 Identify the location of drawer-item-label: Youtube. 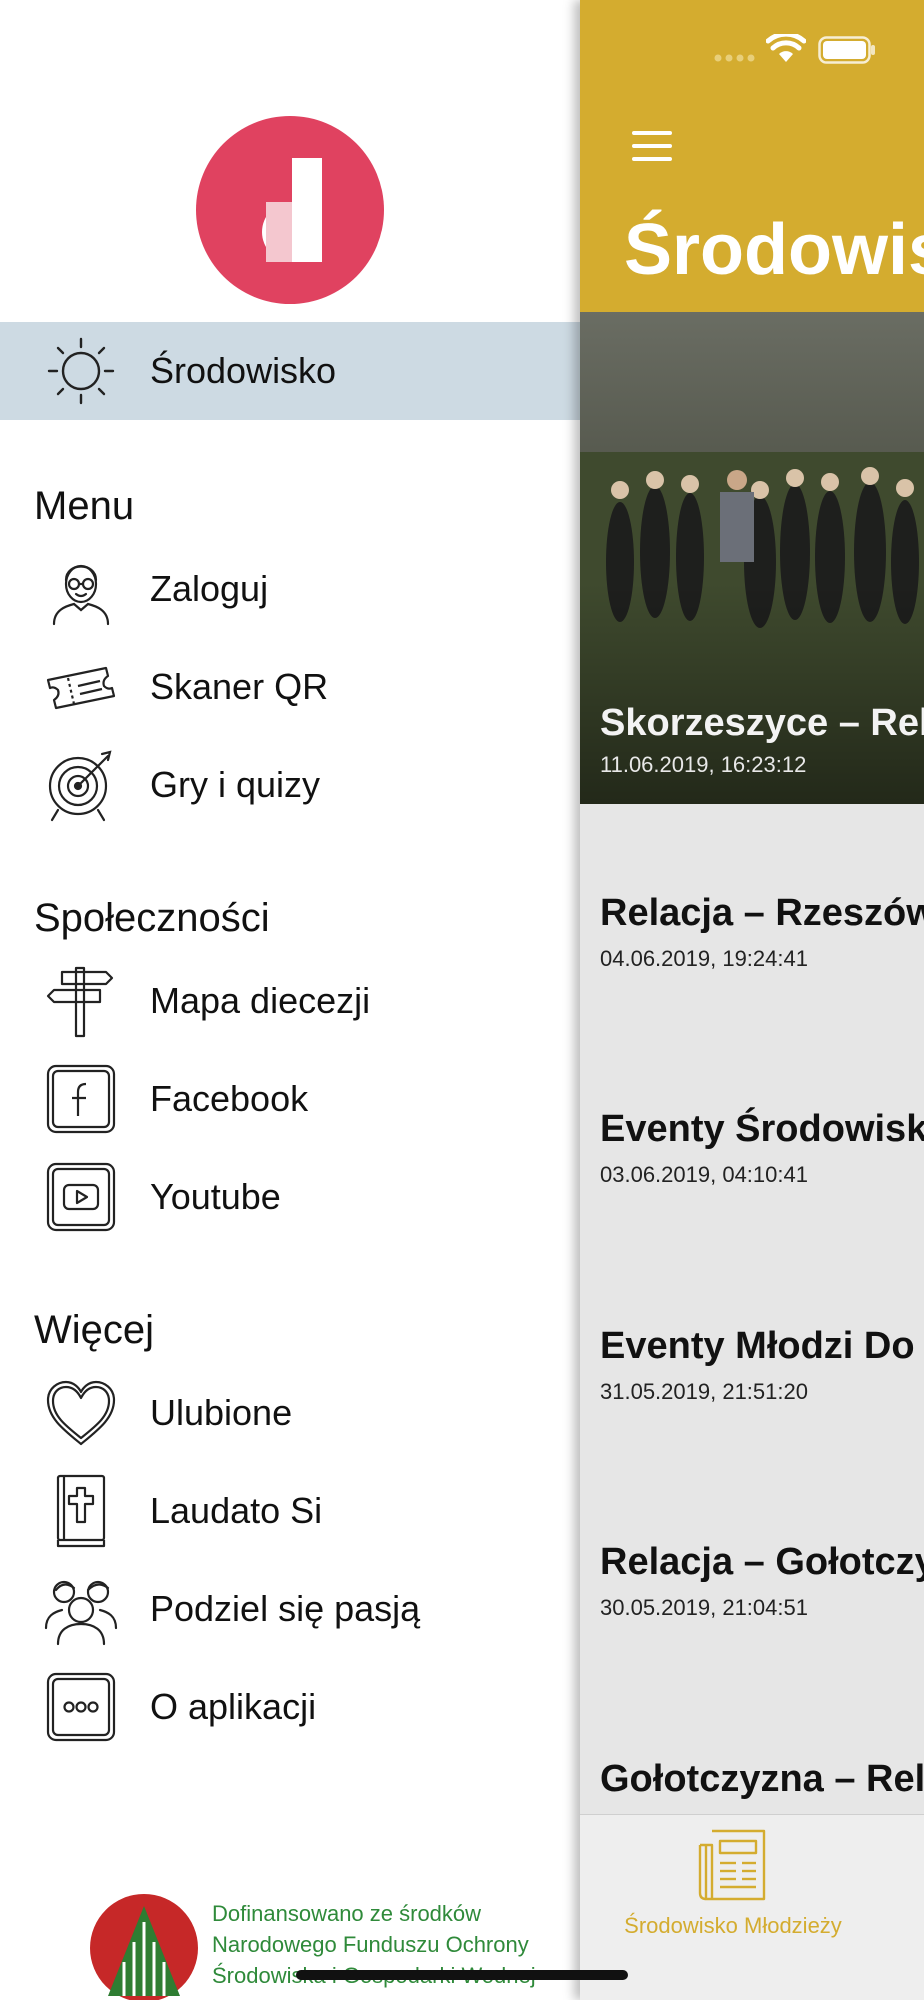
(215, 1196).